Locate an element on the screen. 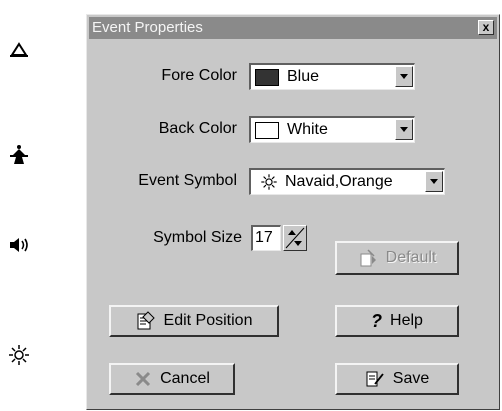  close-button: x is located at coordinates (486, 27).